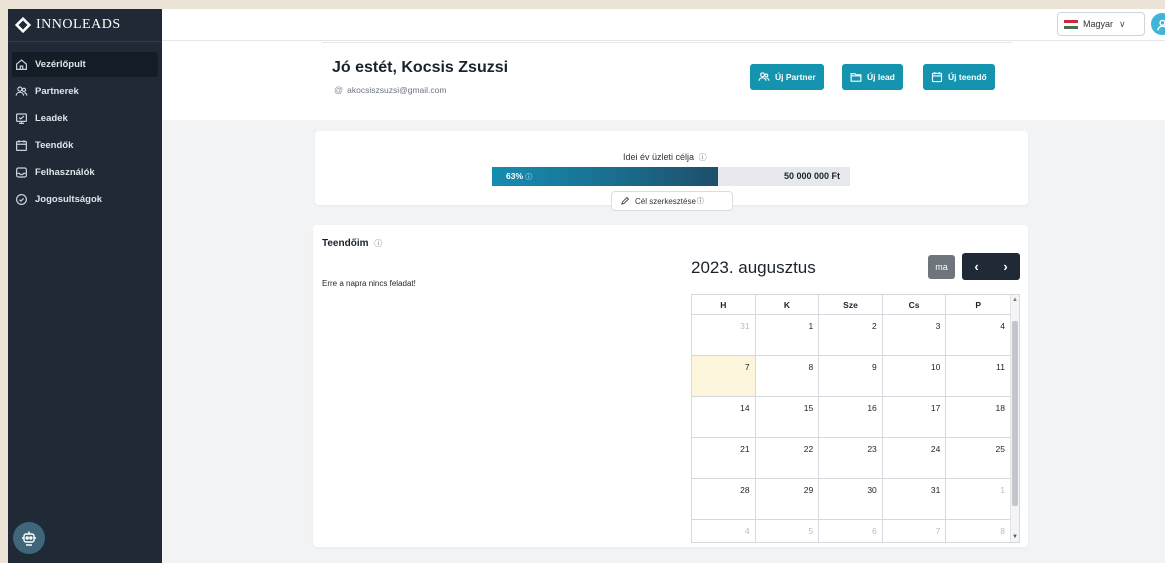  I want to click on pencil-icon, so click(625, 200).